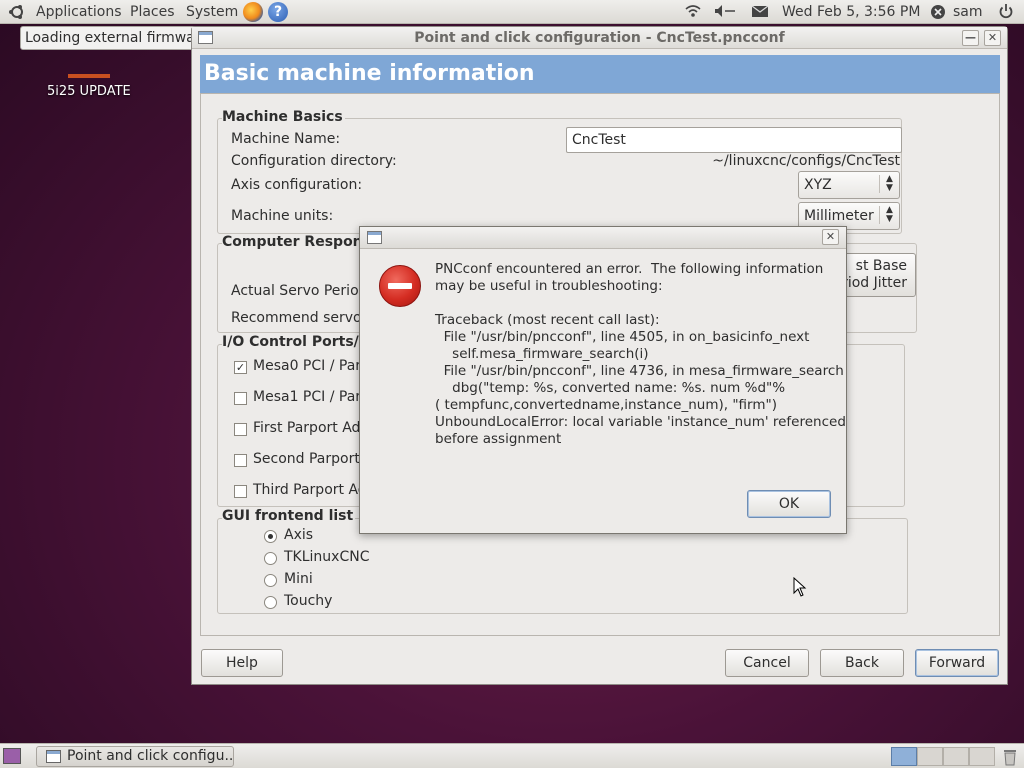 The image size is (1024, 768). I want to click on show-desktop-icon, so click(12, 756).